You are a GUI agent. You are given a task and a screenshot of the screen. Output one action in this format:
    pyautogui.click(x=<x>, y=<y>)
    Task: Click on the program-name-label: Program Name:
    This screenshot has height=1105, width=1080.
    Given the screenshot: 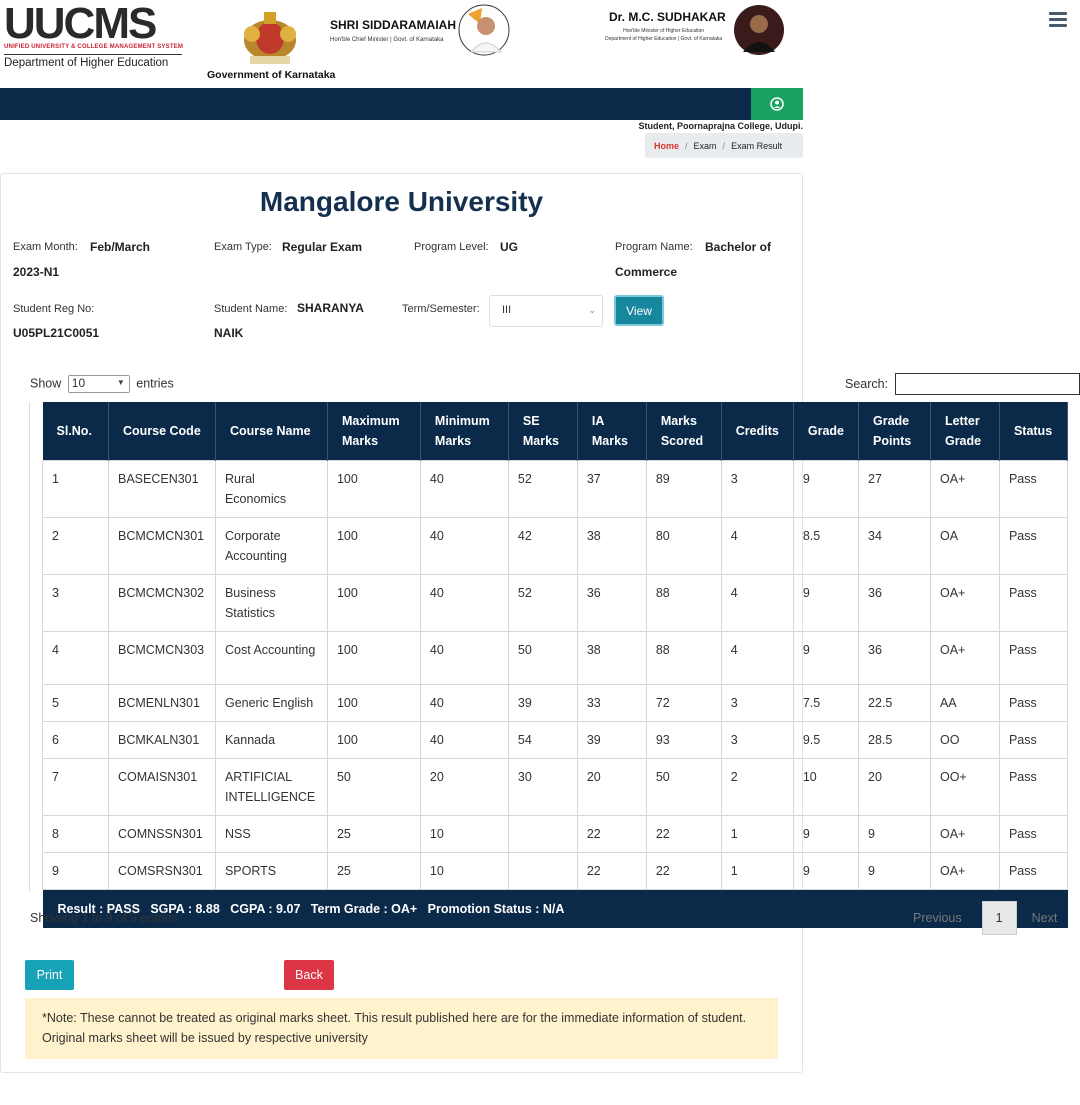 What is the action you would take?
    pyautogui.click(x=654, y=247)
    